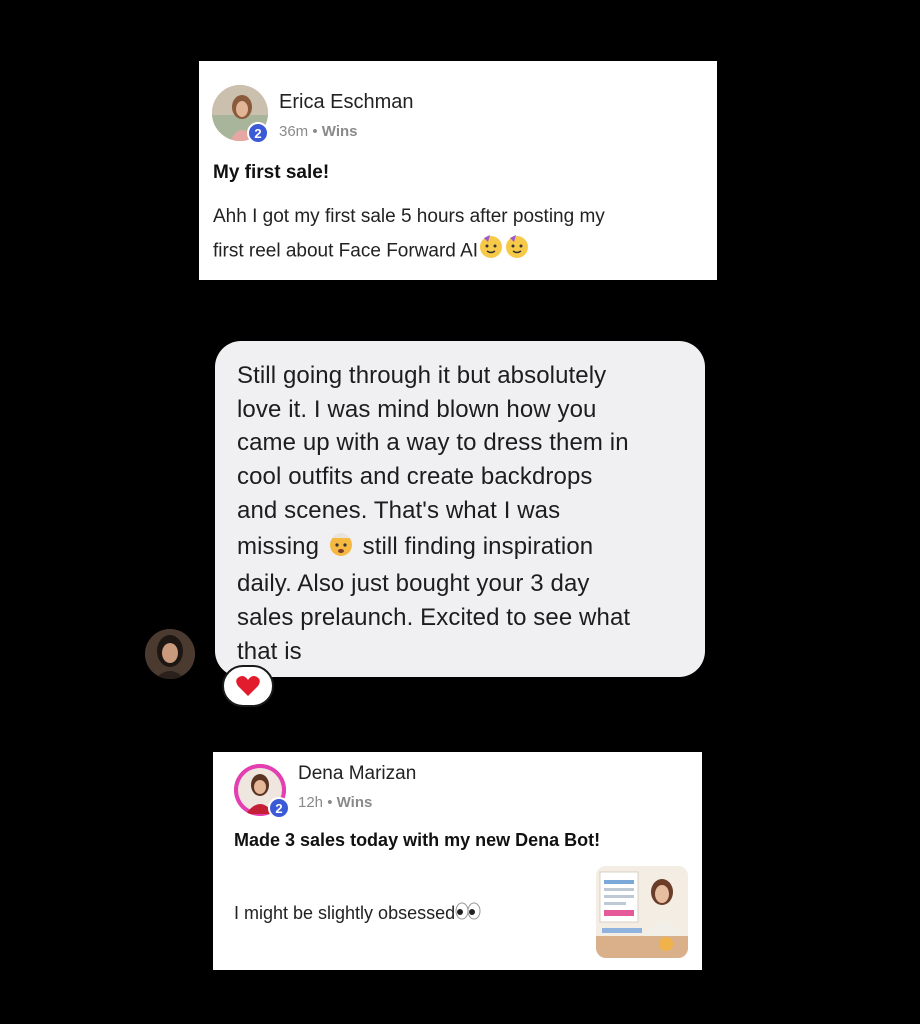 The height and width of the screenshot is (1024, 920). Describe the element at coordinates (269, 651) in the screenshot. I see `message-line: that is` at that location.